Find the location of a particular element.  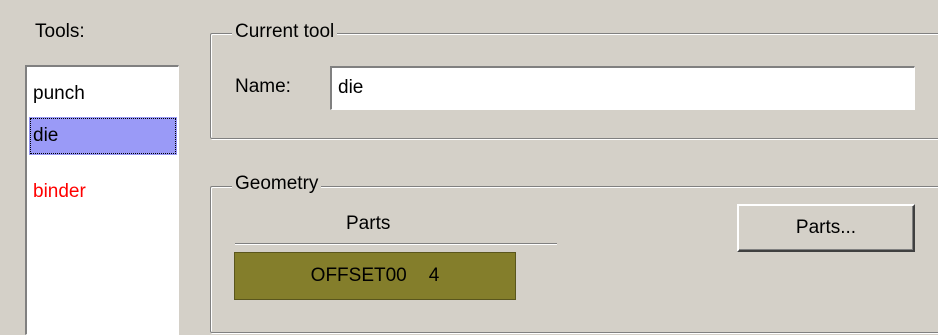

parts-header-divider is located at coordinates (396, 244).